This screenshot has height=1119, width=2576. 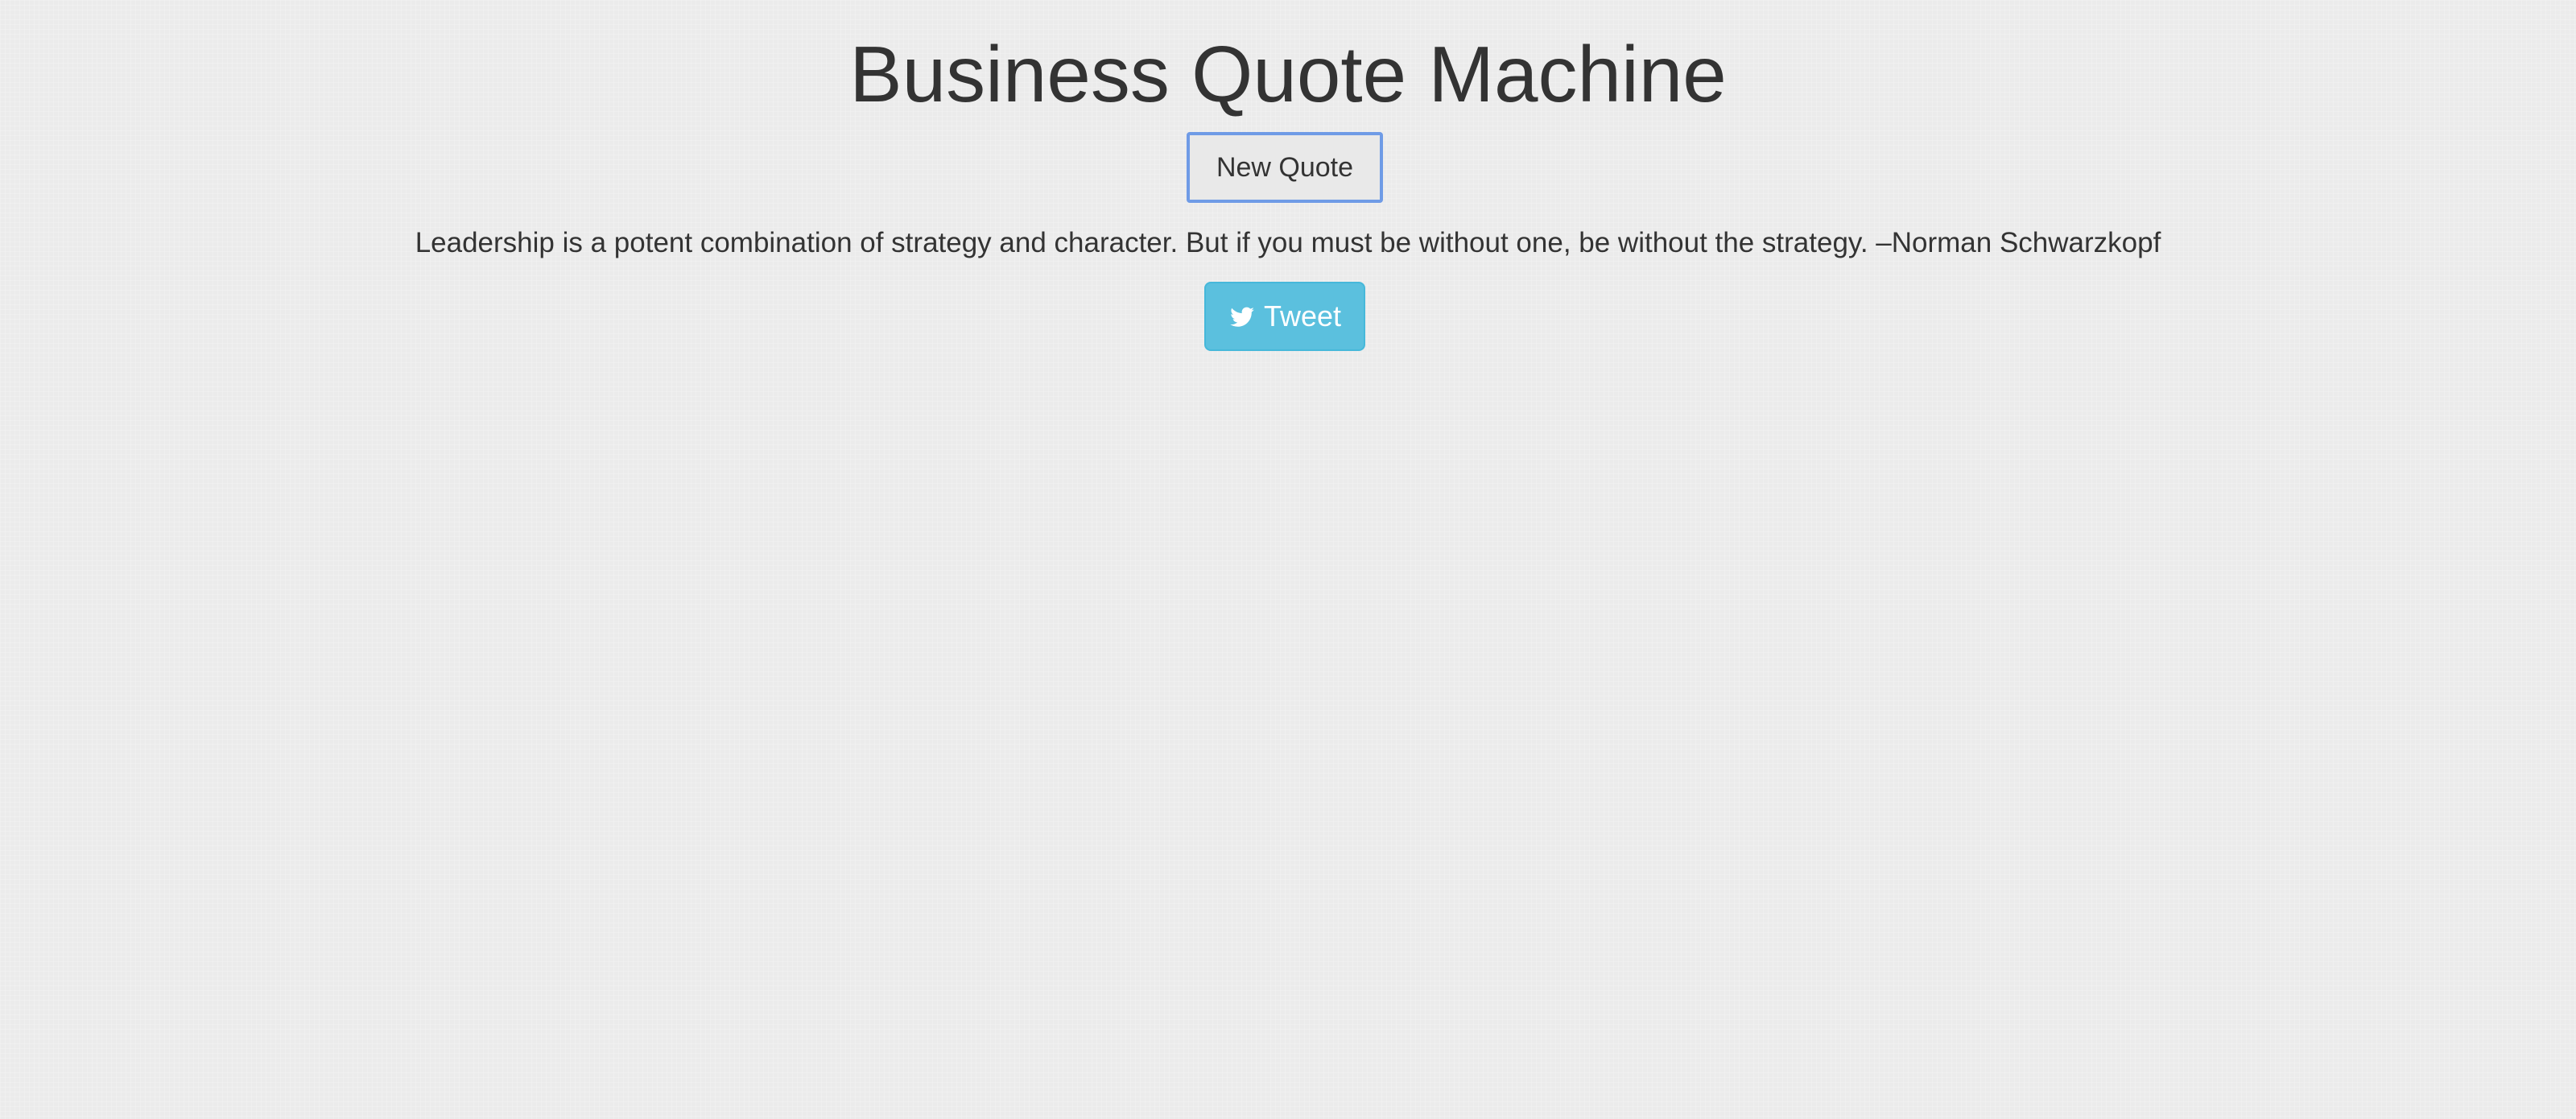 What do you see at coordinates (1288, 74) in the screenshot?
I see `page-title: Business Quote Machine` at bounding box center [1288, 74].